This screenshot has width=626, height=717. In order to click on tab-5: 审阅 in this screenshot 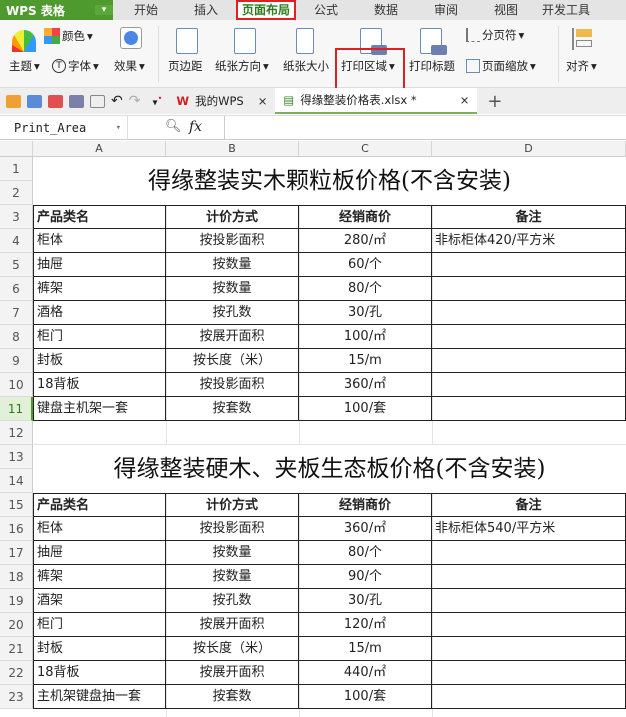, I will do `click(446, 10)`.